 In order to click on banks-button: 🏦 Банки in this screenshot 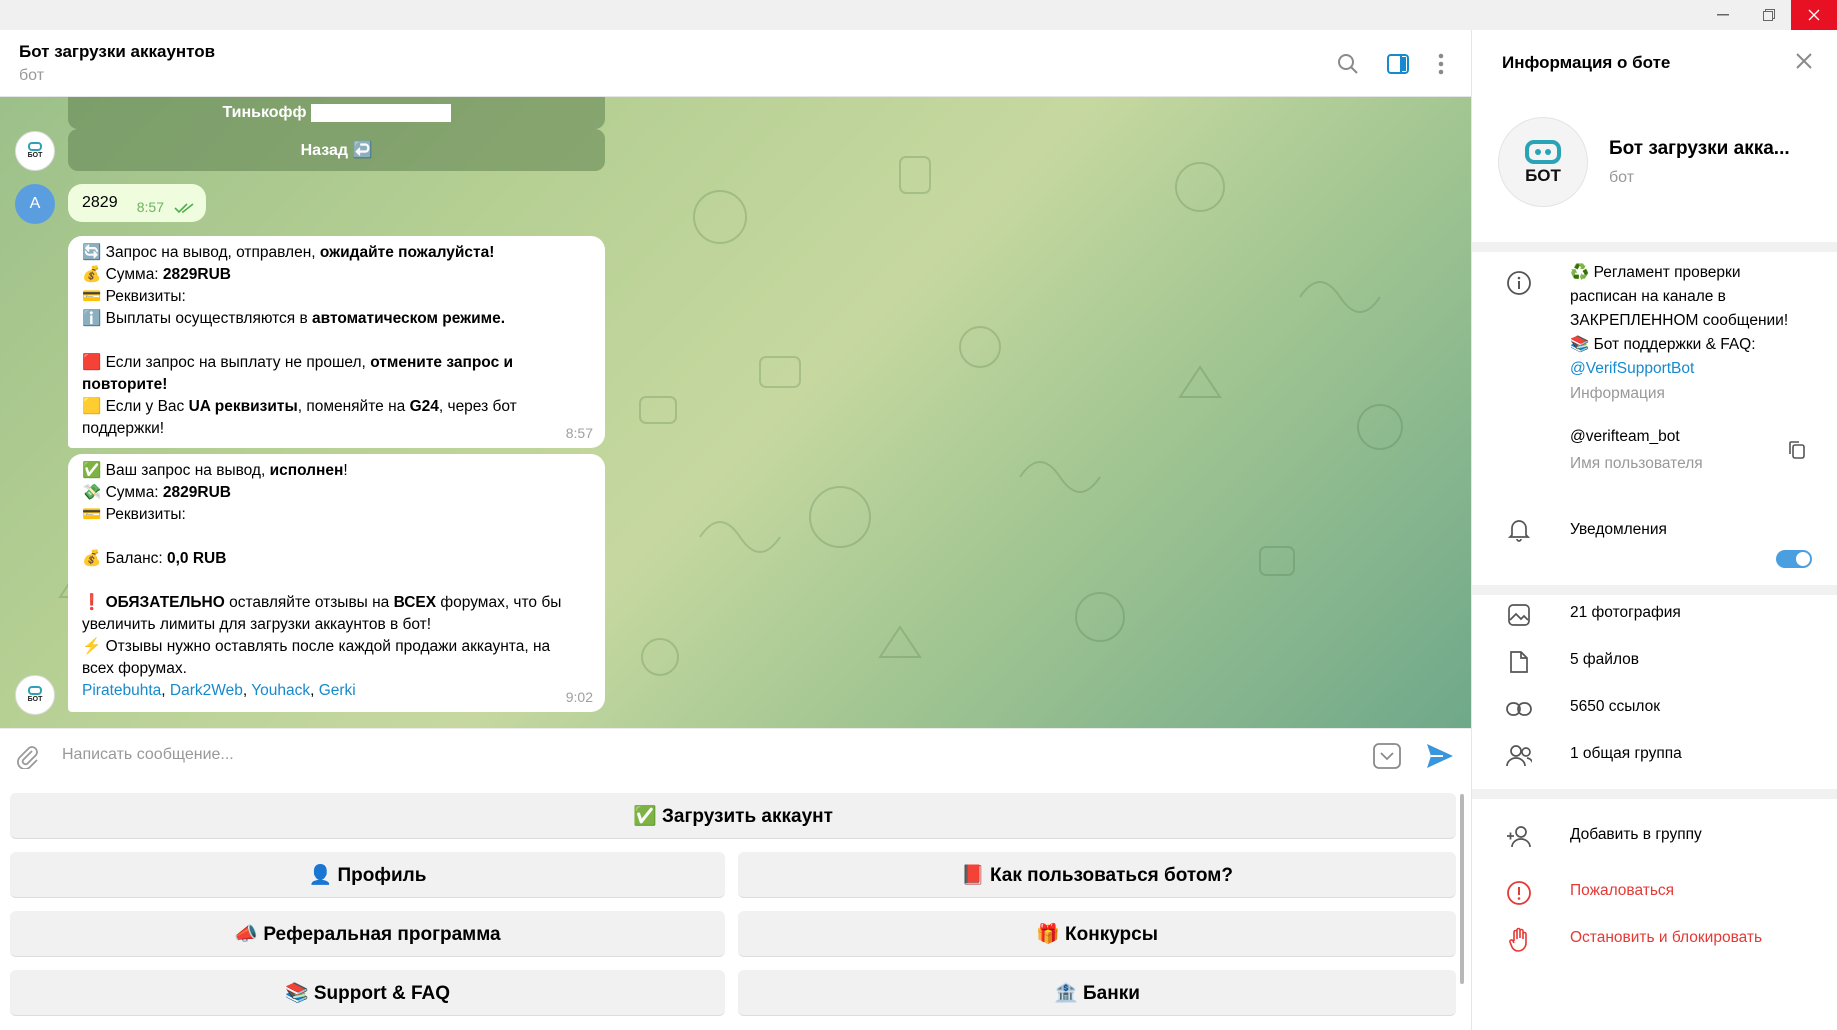, I will do `click(1097, 993)`.